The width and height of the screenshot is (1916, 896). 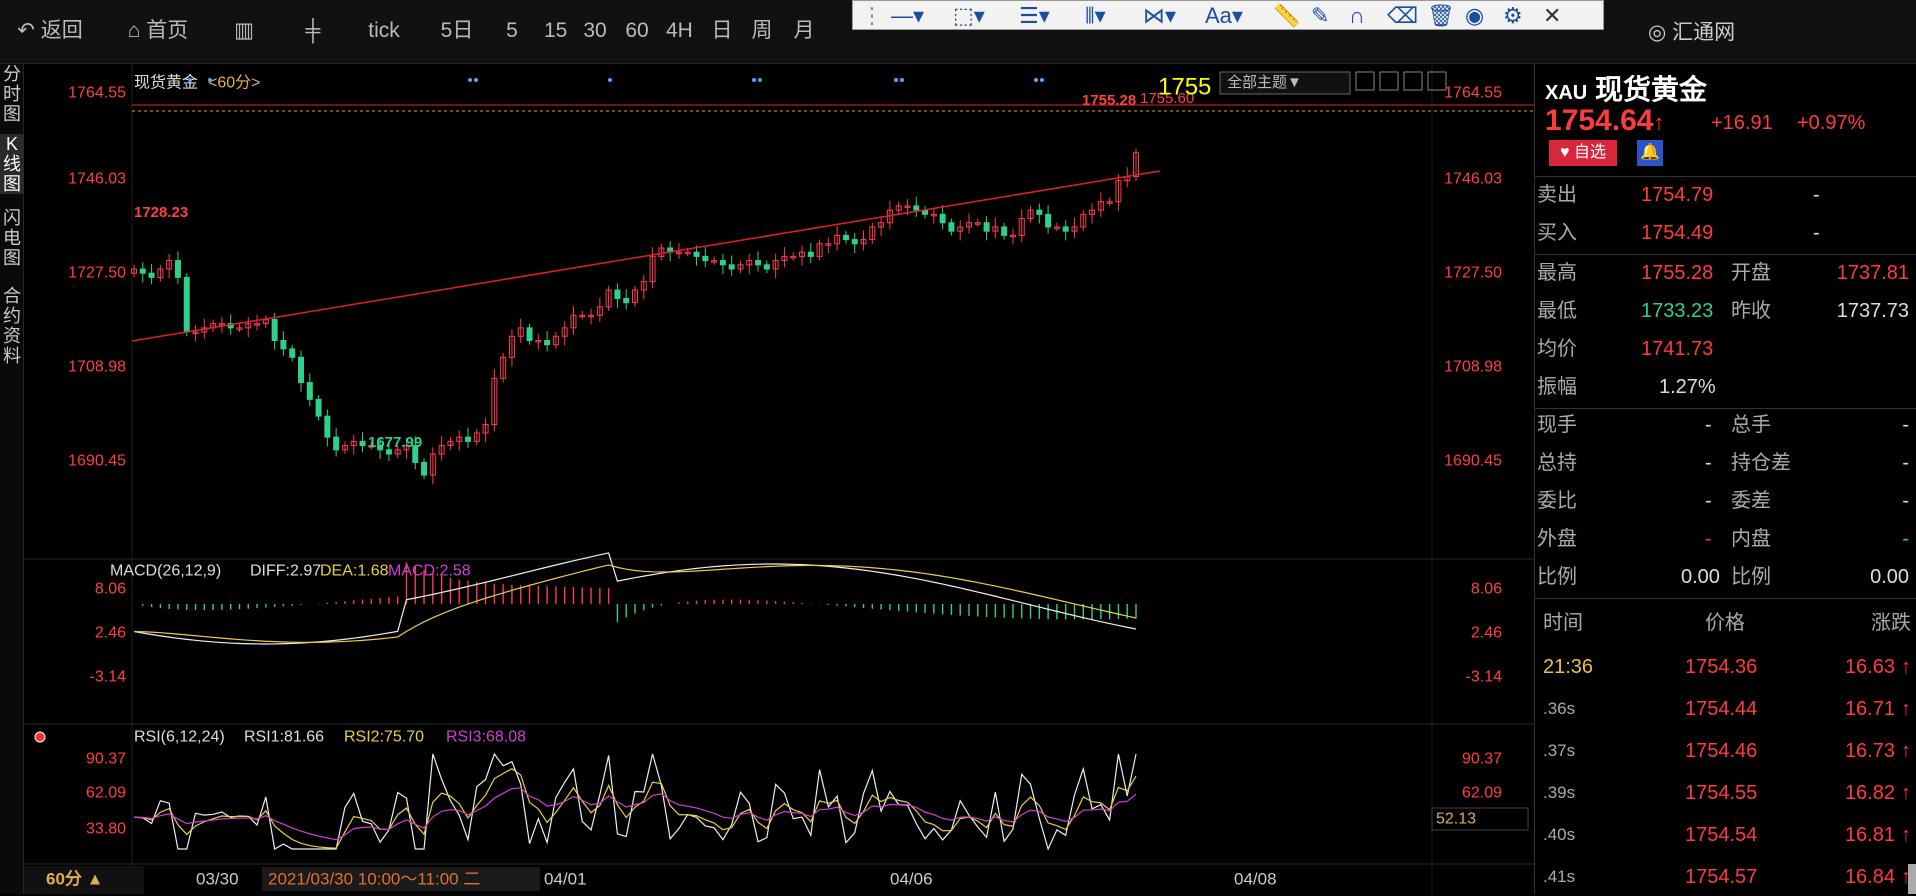 I want to click on eraser-icon: ⌫, so click(x=1402, y=16).